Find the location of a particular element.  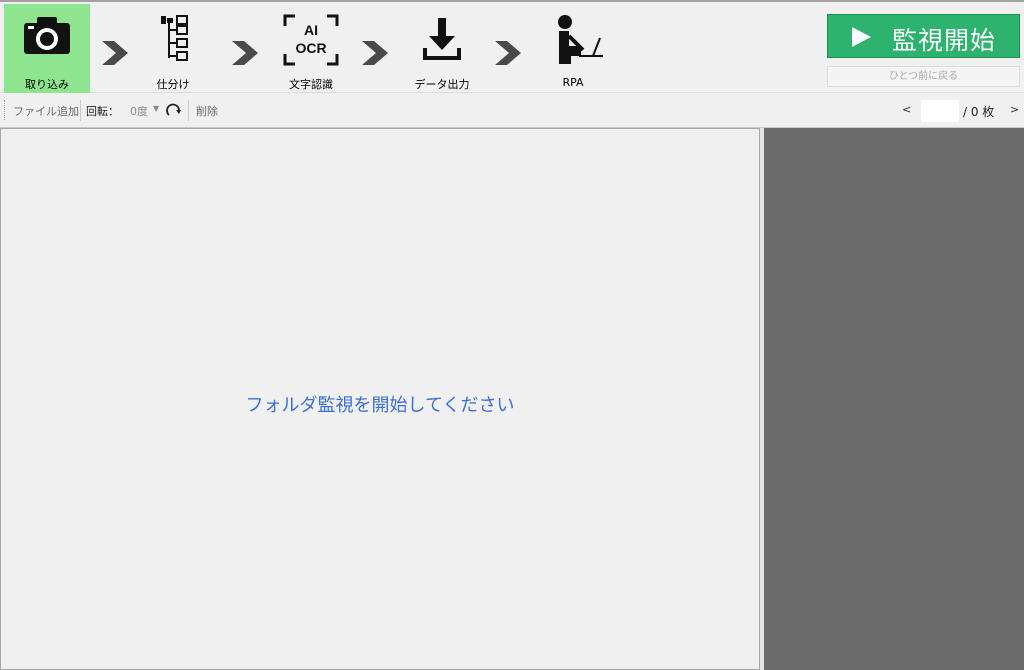

page-number-input is located at coordinates (940, 111).